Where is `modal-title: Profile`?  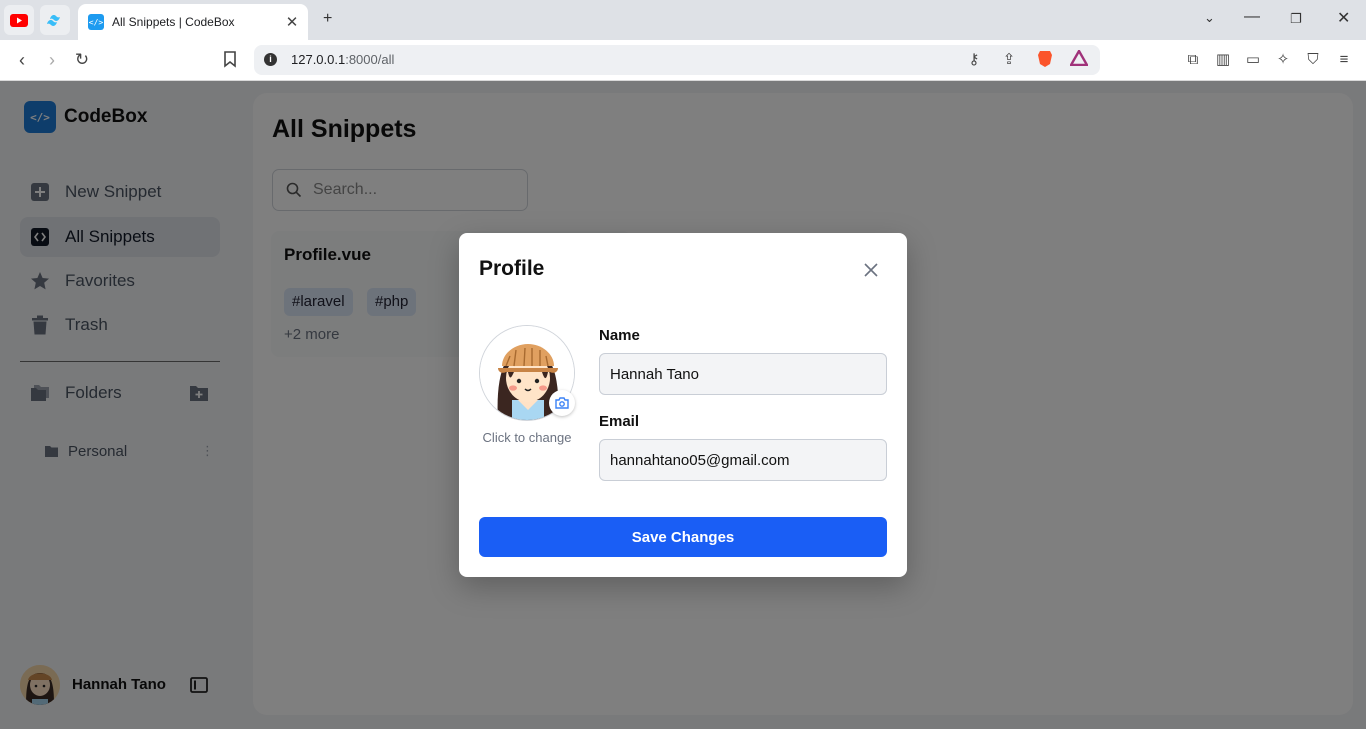 modal-title: Profile is located at coordinates (512, 268).